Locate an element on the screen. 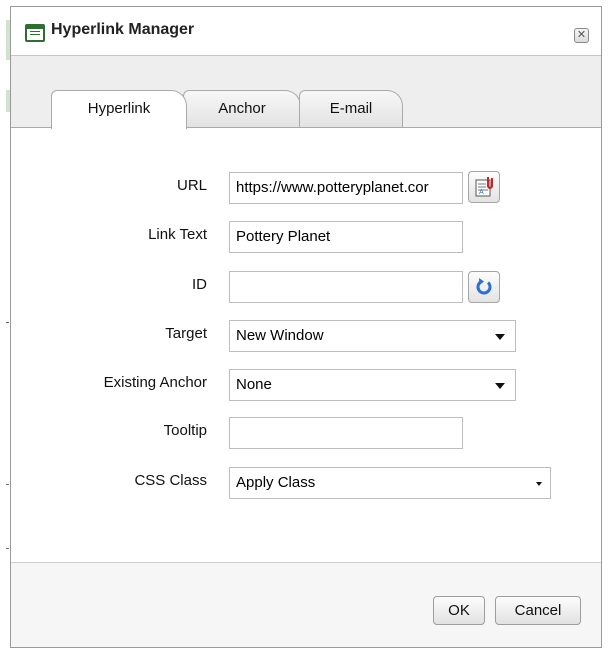 The height and width of the screenshot is (654, 610). link-text-label: Link Text is located at coordinates (177, 234).